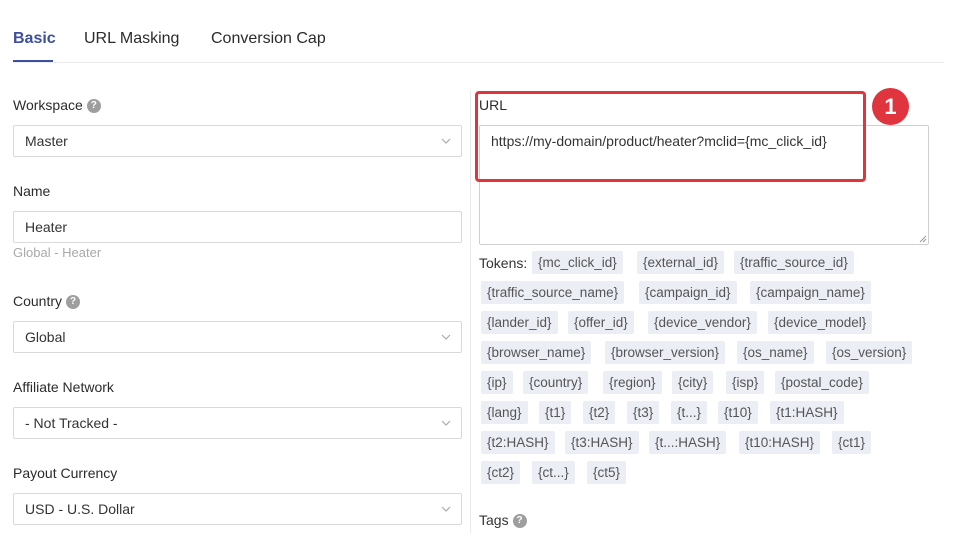 The height and width of the screenshot is (533, 954). I want to click on workspace-label-text: Workspace, so click(48, 105).